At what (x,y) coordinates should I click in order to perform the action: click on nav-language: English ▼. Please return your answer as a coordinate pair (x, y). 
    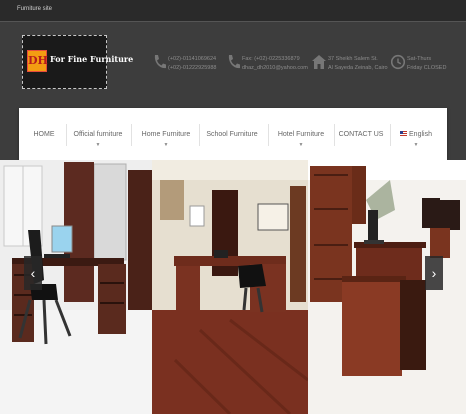
    Looking at the image, I should click on (416, 134).